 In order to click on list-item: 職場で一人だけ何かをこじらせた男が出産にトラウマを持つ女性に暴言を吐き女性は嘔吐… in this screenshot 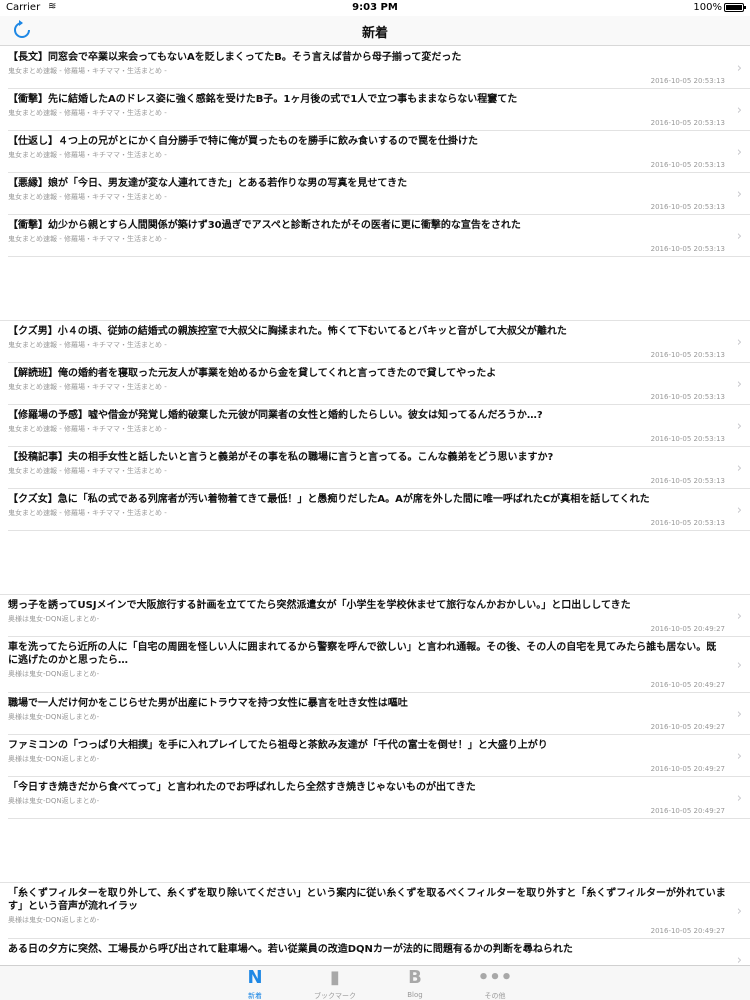, I will do `click(379, 714)`.